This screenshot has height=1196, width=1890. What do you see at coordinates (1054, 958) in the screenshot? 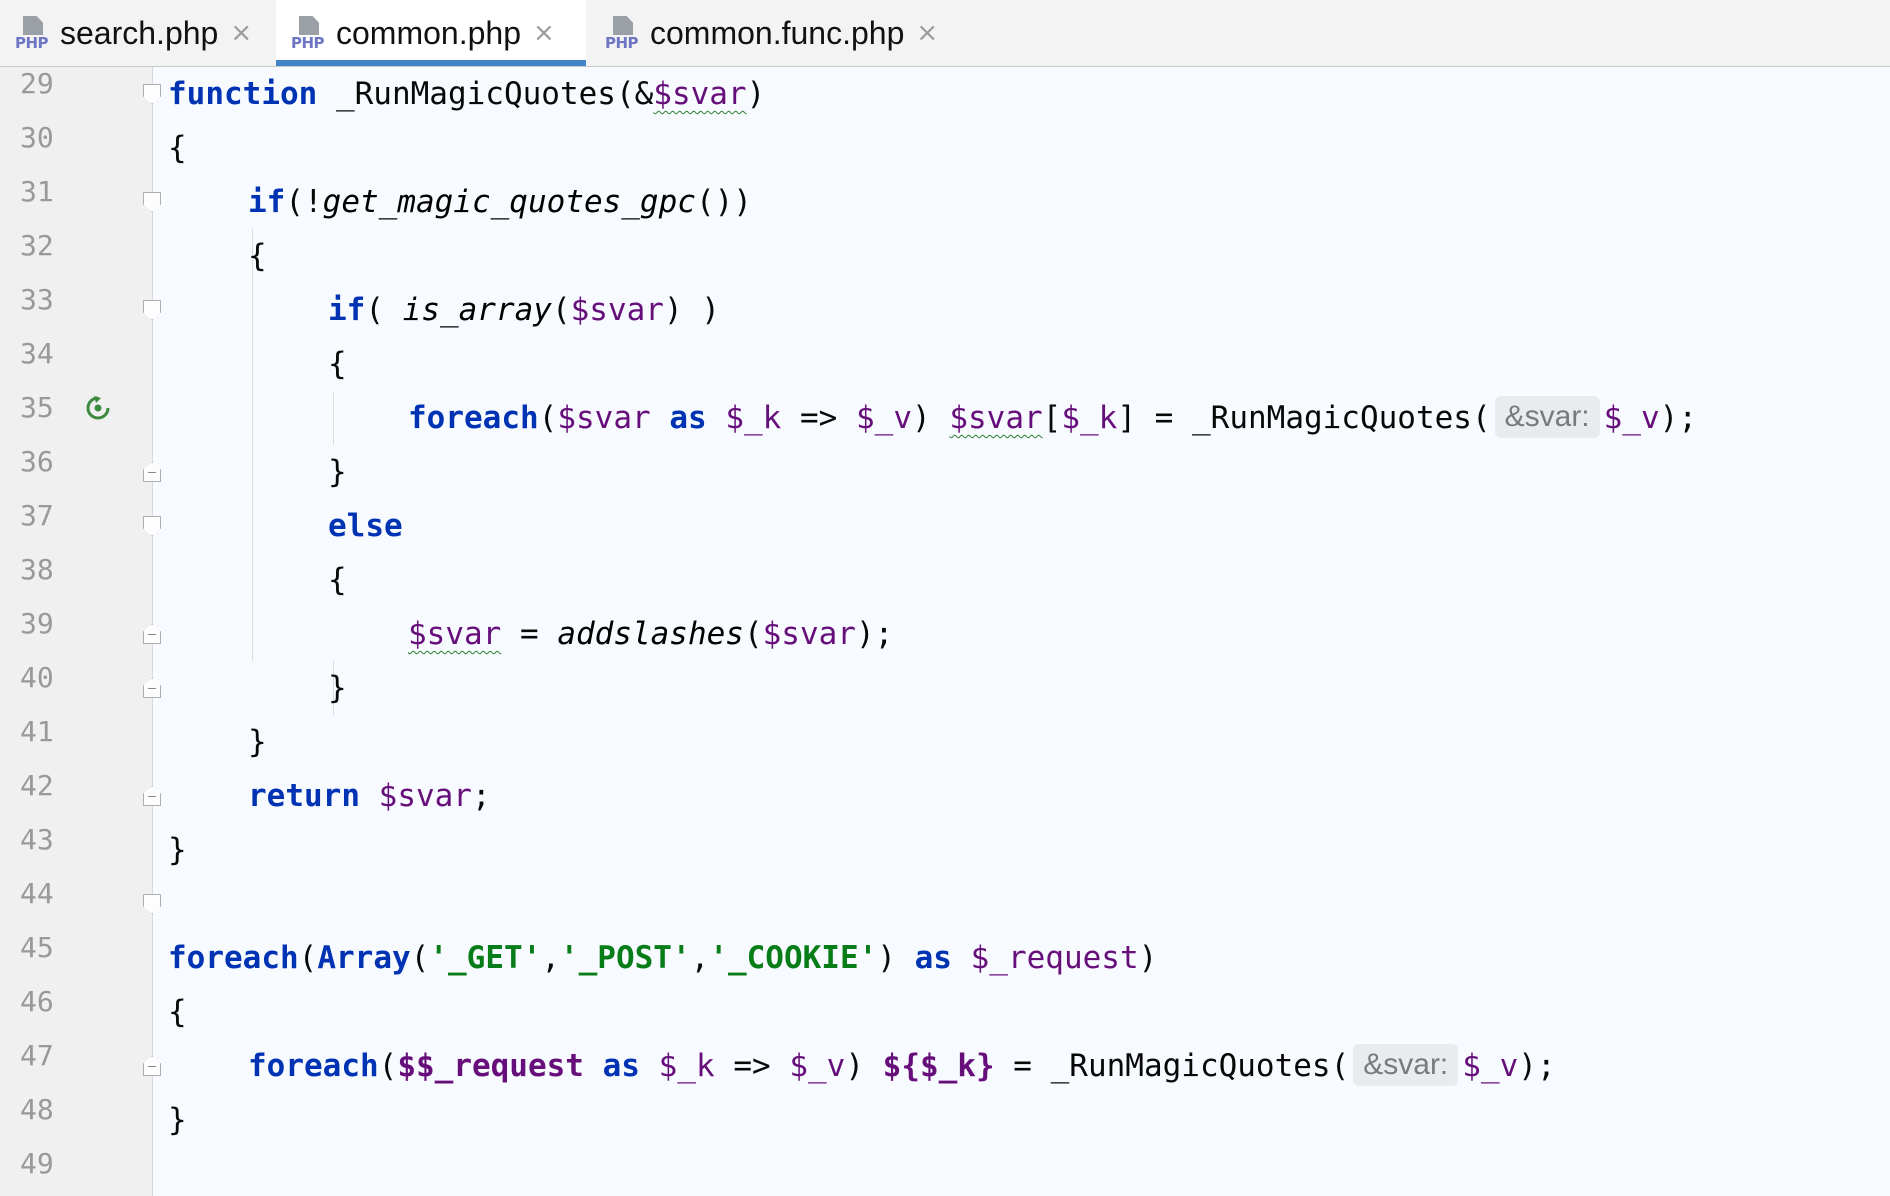
I see `variable: $_request` at bounding box center [1054, 958].